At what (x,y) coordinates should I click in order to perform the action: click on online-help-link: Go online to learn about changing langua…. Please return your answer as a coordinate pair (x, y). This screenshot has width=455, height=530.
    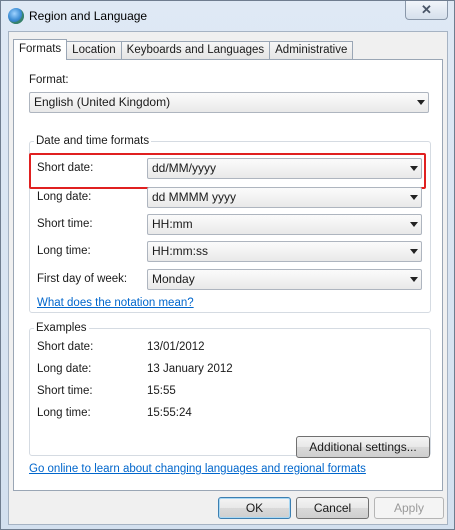
    Looking at the image, I should click on (197, 469).